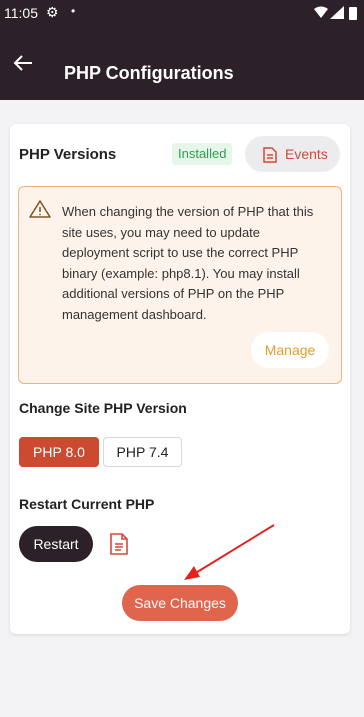 The image size is (364, 717). What do you see at coordinates (87, 504) in the screenshot?
I see `restart-title: Restart Current PHP` at bounding box center [87, 504].